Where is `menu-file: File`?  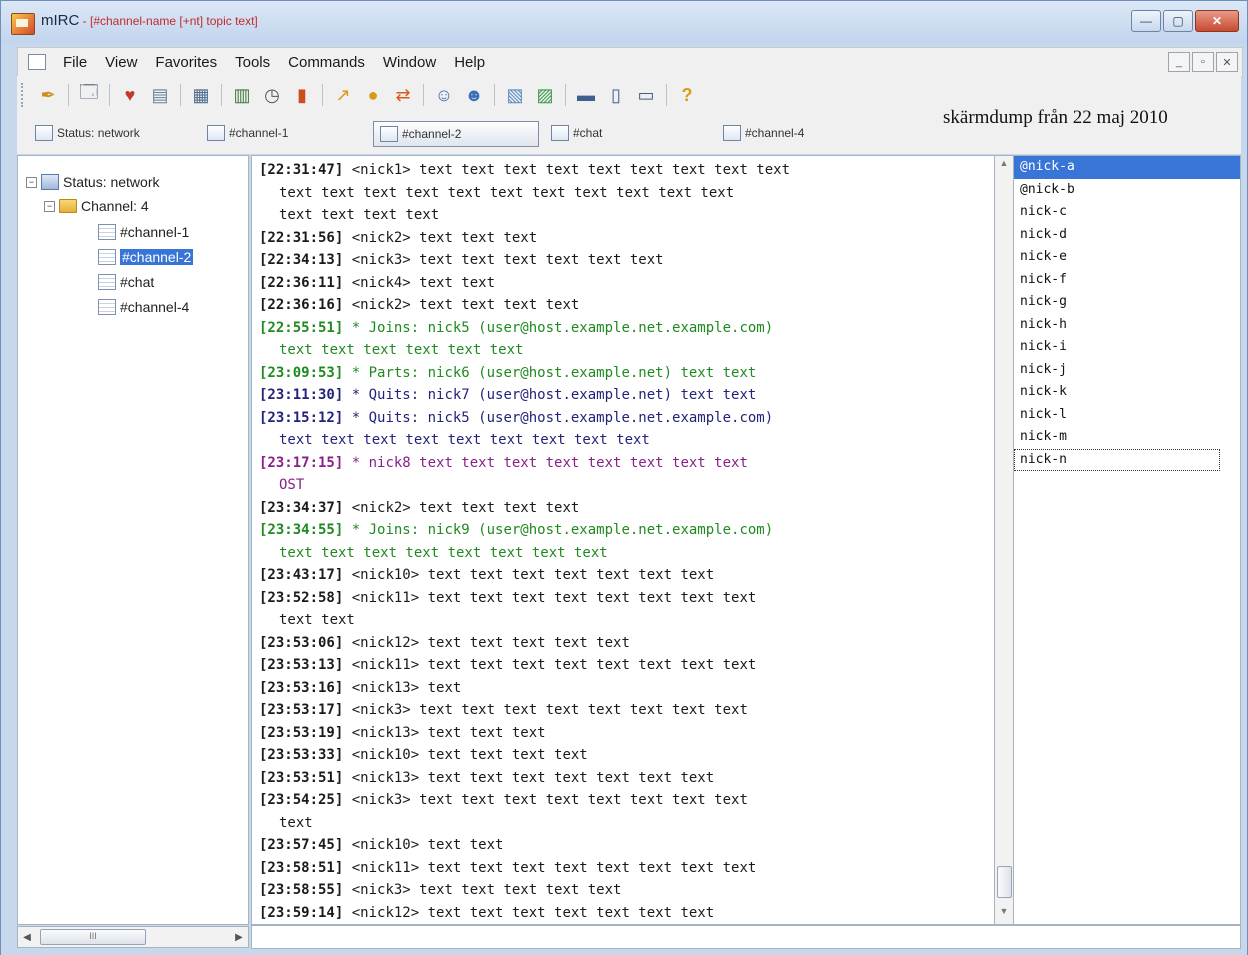 menu-file: File is located at coordinates (75, 62).